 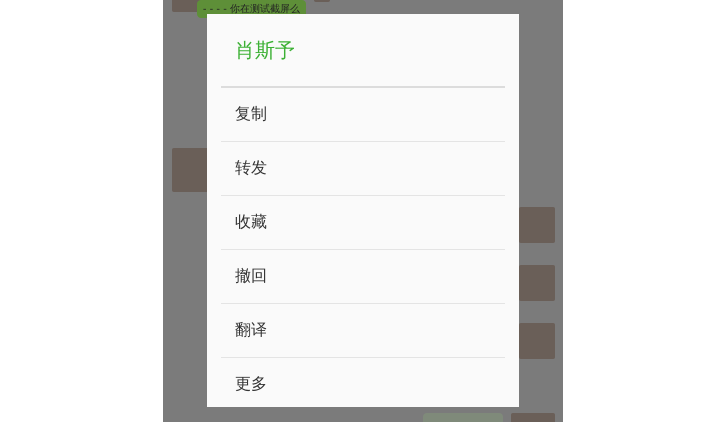 What do you see at coordinates (363, 277) in the screenshot?
I see `menu-item: 撤回` at bounding box center [363, 277].